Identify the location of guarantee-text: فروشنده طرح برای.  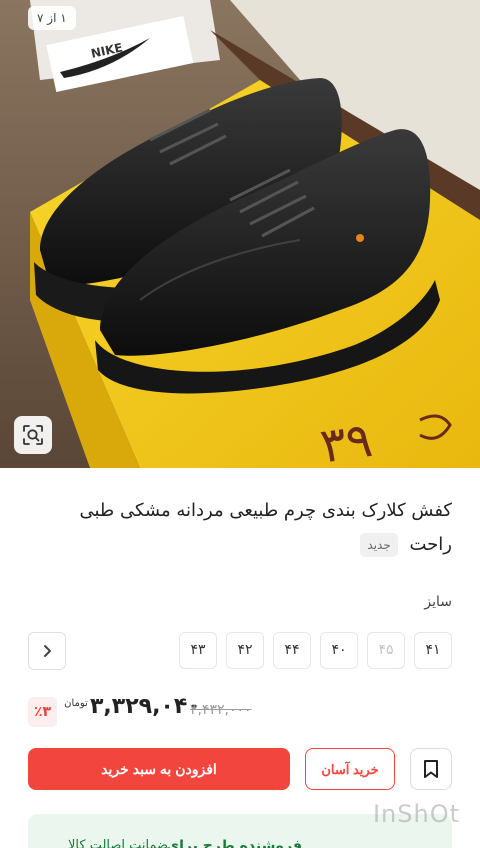
(234, 843).